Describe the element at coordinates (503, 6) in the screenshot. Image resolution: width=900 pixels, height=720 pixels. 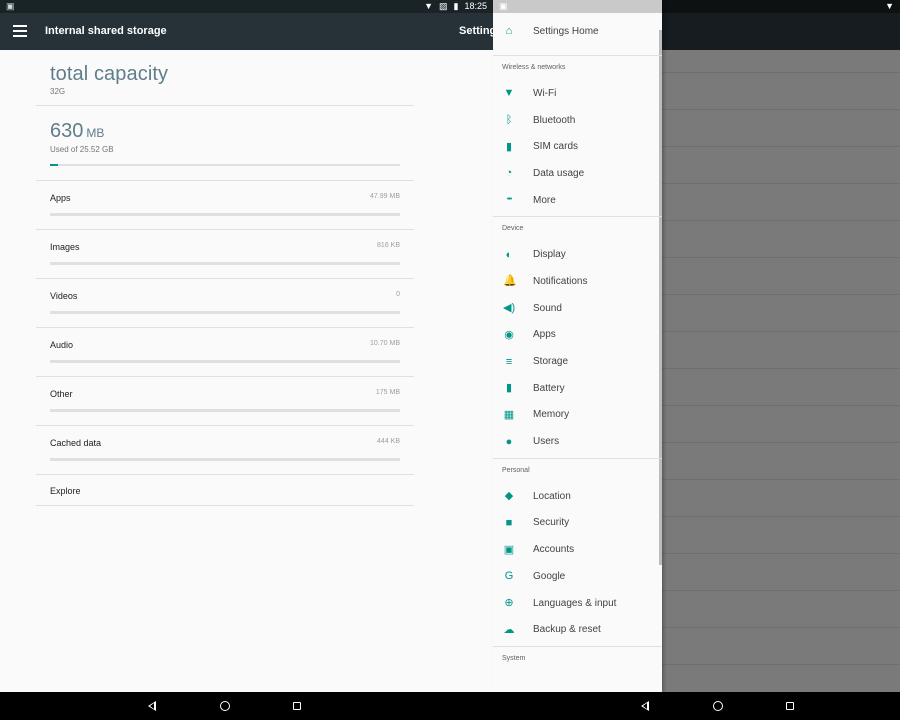
I see `image-notification-icon: ▣` at that location.